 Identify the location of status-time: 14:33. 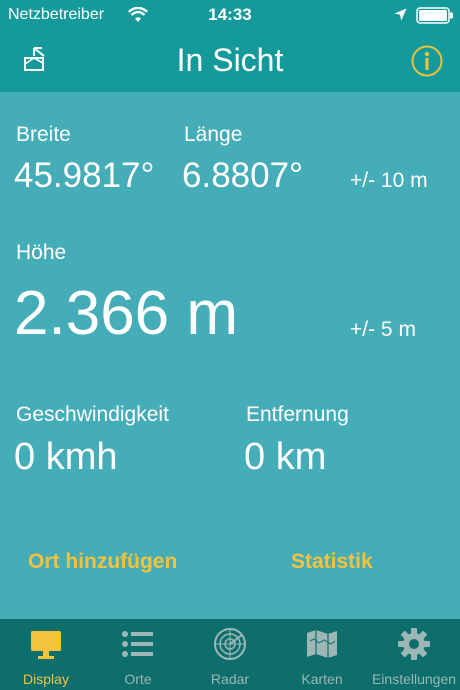
(230, 14).